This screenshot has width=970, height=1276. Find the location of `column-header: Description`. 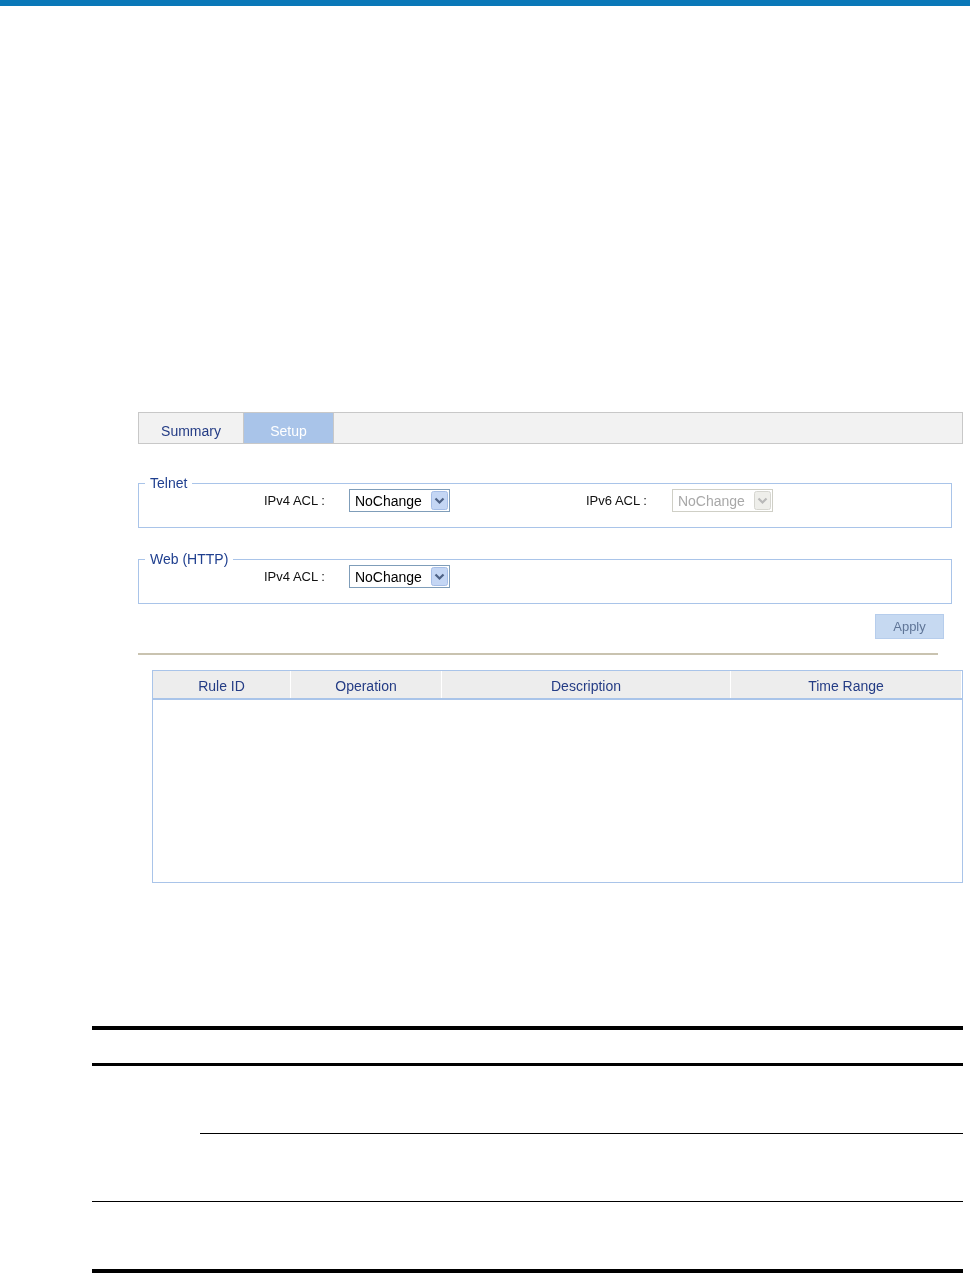

column-header: Description is located at coordinates (586, 684).